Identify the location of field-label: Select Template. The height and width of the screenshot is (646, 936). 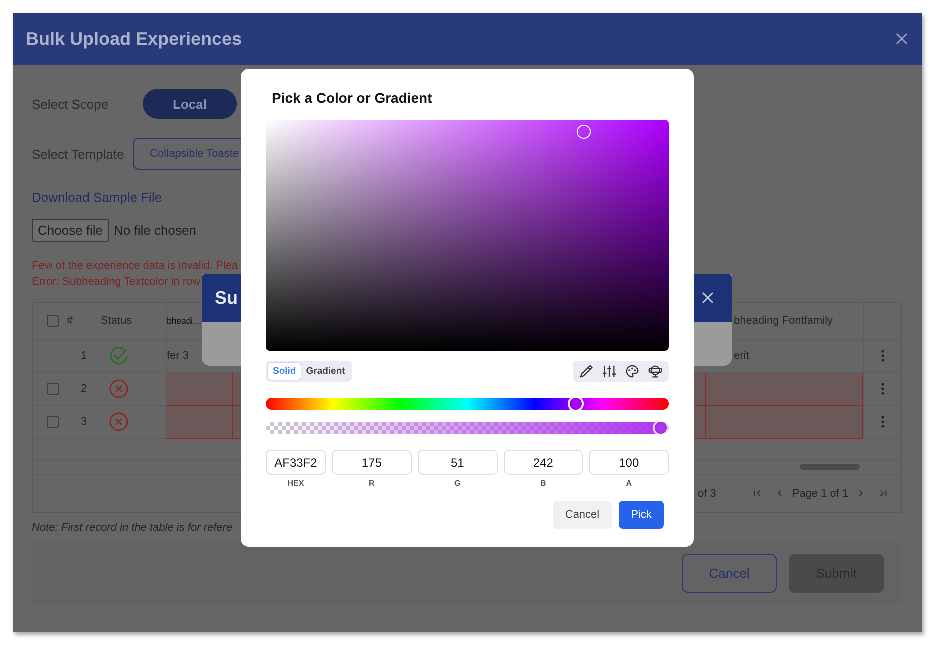
(79, 154).